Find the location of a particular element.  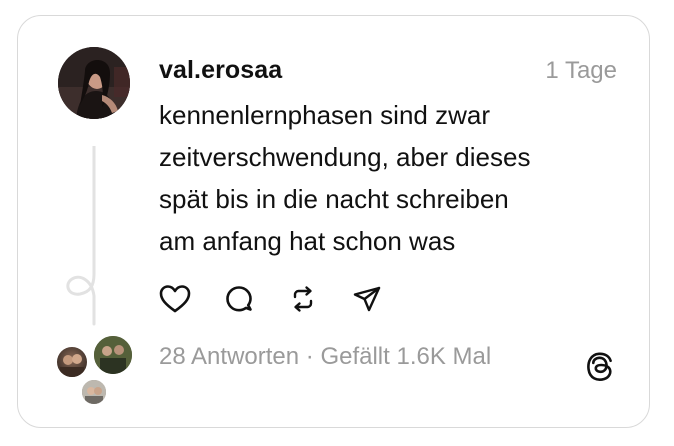

post-text-line: zeitverschwendung, aber dieses is located at coordinates (345, 157).